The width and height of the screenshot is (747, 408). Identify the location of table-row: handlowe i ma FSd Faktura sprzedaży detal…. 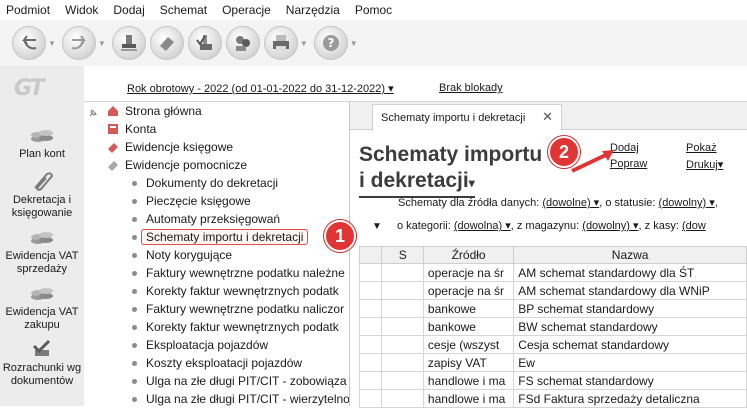
(552, 398).